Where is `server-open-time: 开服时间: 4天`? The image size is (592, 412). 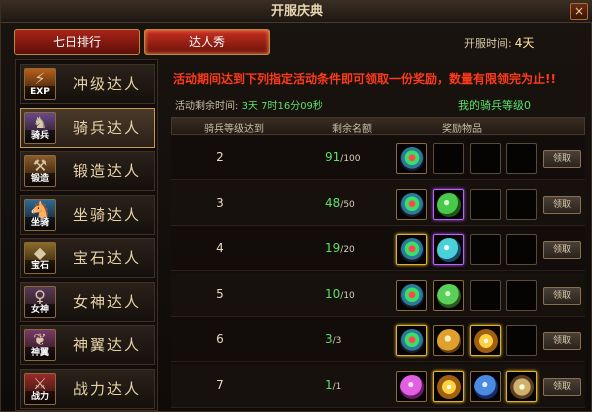
server-open-time: 开服时间: 4天 is located at coordinates (499, 42).